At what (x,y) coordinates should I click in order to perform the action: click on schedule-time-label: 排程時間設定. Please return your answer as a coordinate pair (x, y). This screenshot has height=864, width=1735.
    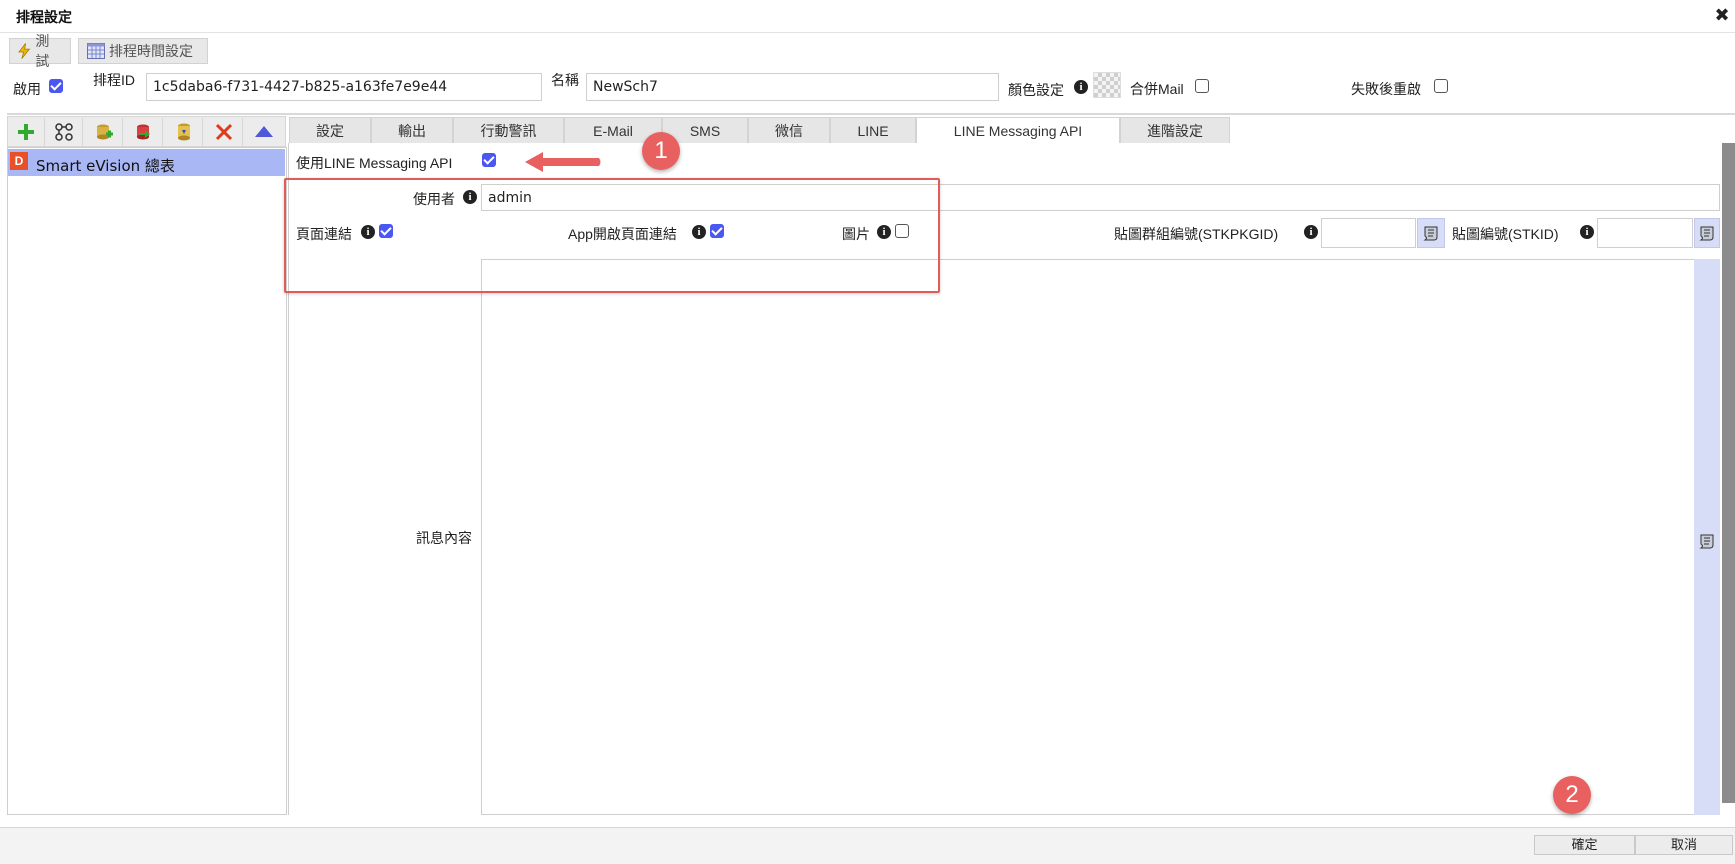
    Looking at the image, I should click on (151, 51).